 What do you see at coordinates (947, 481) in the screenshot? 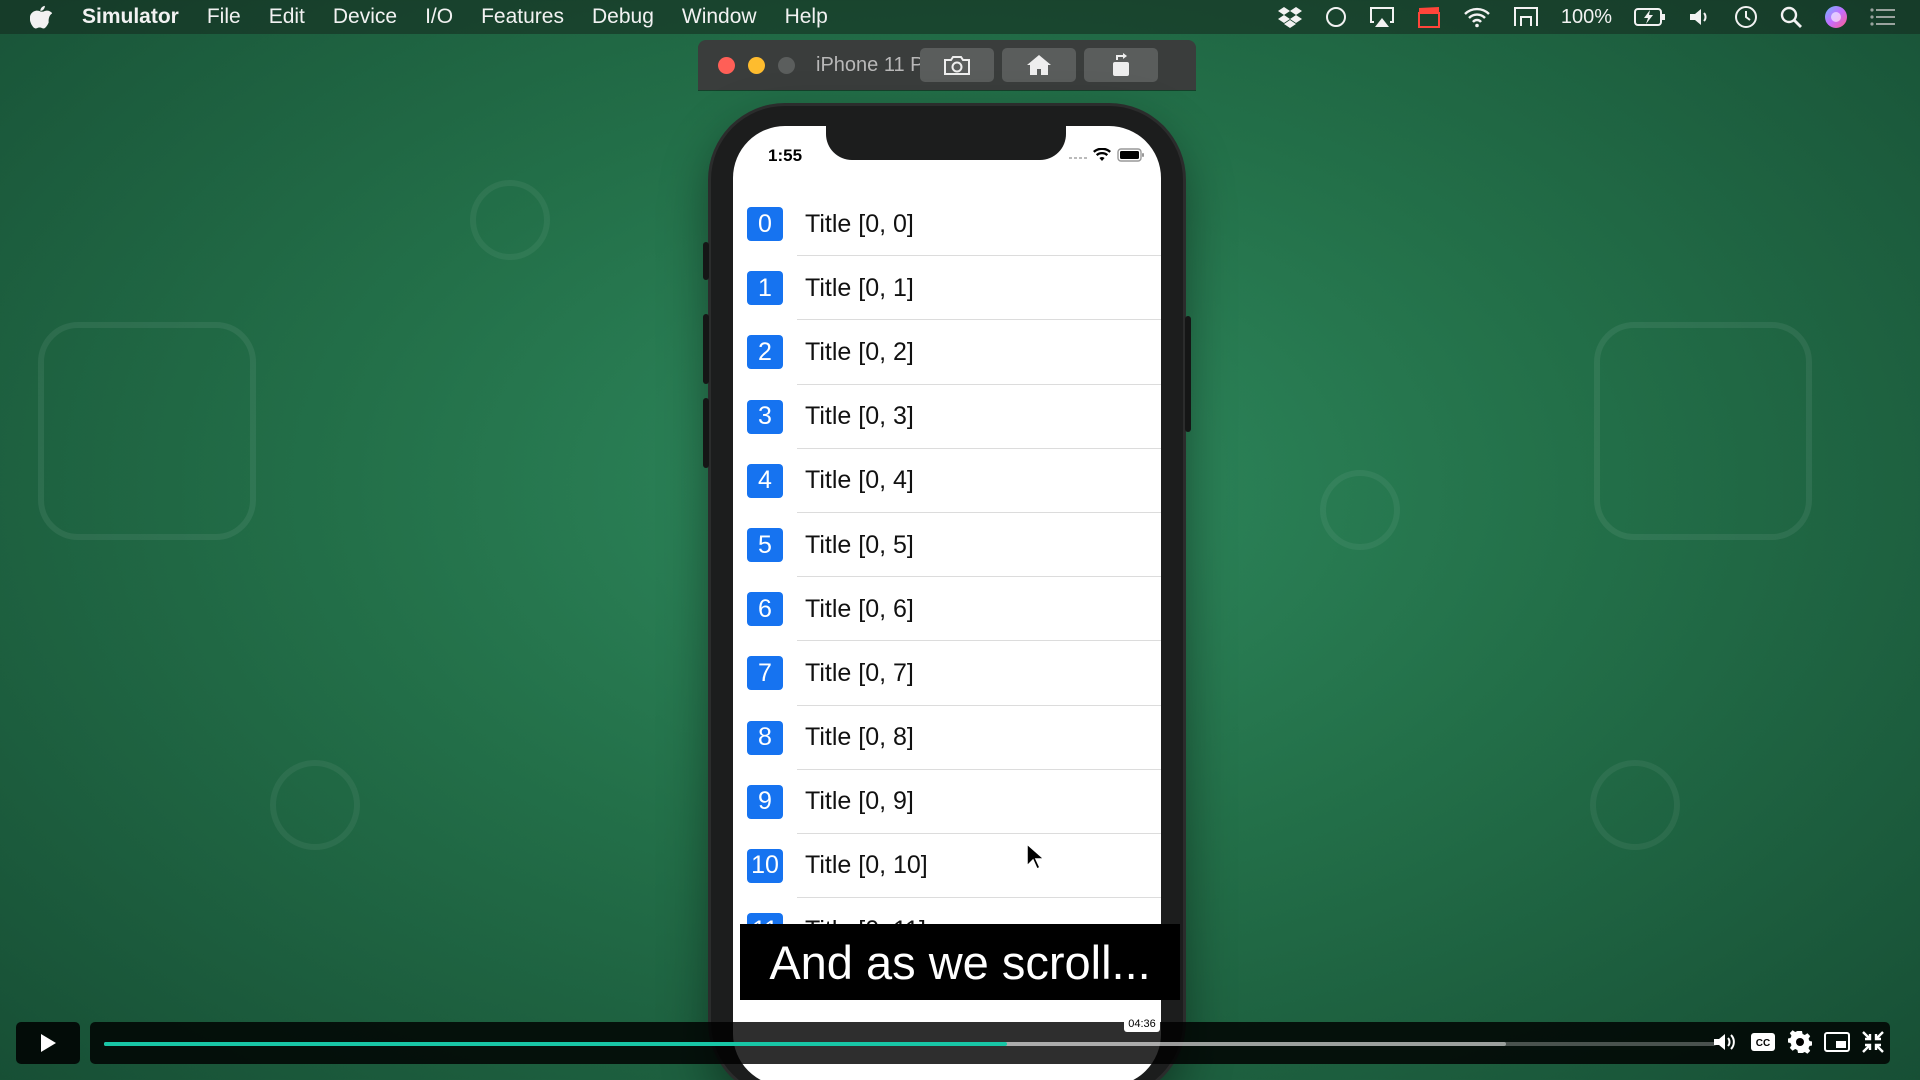
I see `table-row: 4 Title [0, 4]` at bounding box center [947, 481].